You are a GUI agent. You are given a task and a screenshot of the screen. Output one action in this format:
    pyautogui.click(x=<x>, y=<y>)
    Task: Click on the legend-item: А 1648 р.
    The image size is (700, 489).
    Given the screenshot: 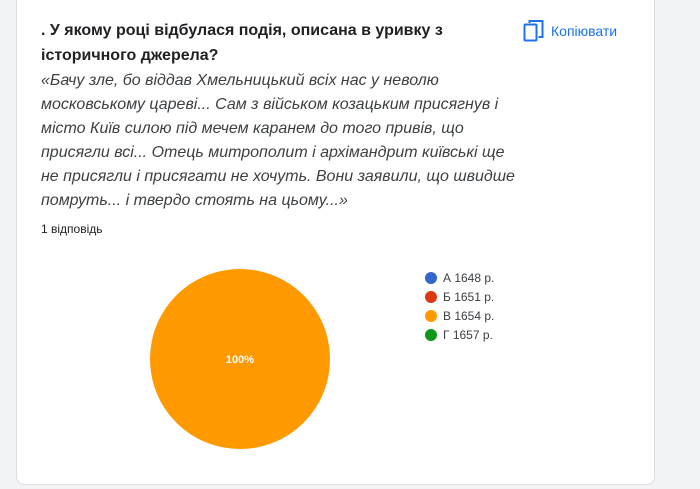 What is the action you would take?
    pyautogui.click(x=459, y=277)
    